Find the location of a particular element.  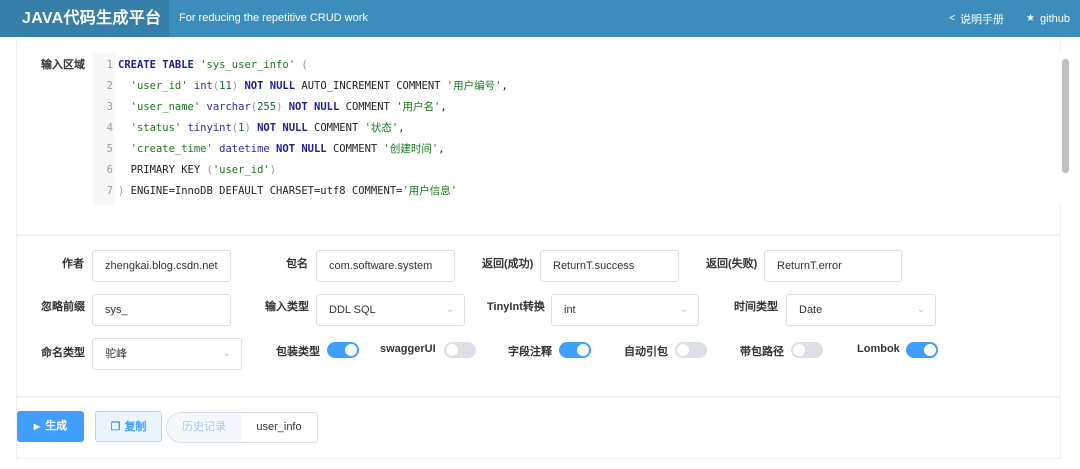

fail-return-input: ReturnT.error is located at coordinates (833, 266).